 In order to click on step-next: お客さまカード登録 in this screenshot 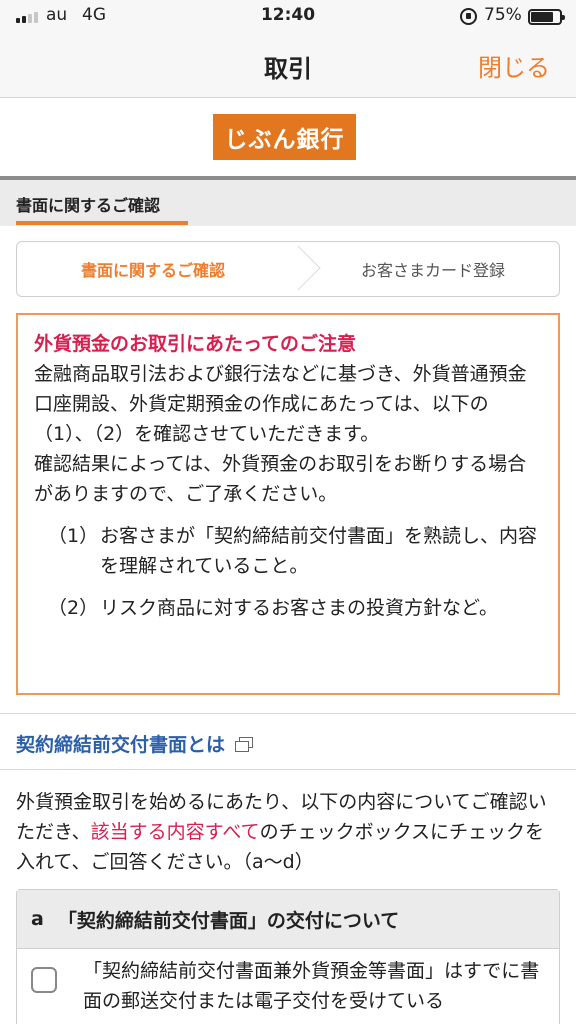, I will do `click(432, 270)`.